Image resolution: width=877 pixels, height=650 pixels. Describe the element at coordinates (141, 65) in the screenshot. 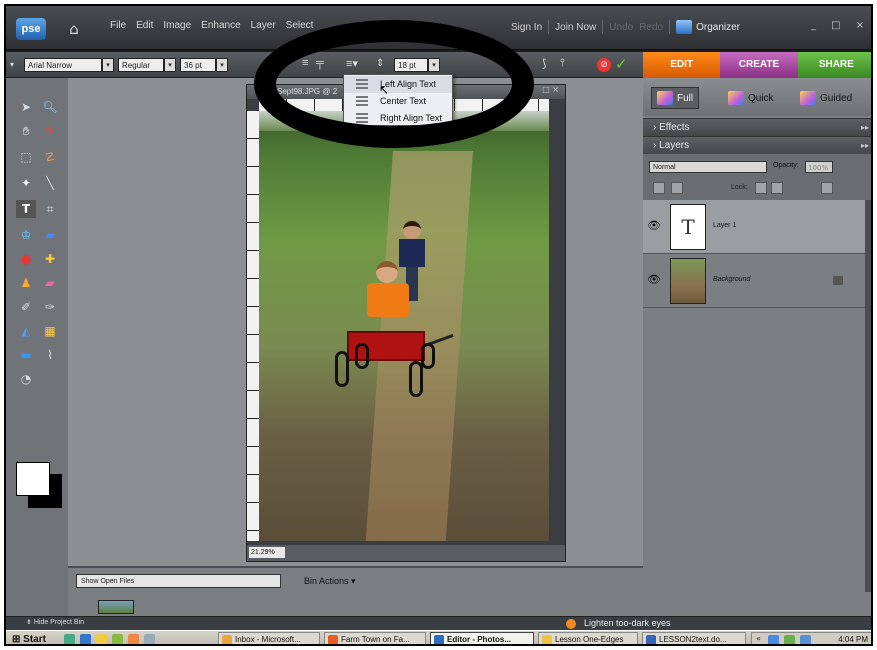

I see `font-style-field: Regular` at that location.